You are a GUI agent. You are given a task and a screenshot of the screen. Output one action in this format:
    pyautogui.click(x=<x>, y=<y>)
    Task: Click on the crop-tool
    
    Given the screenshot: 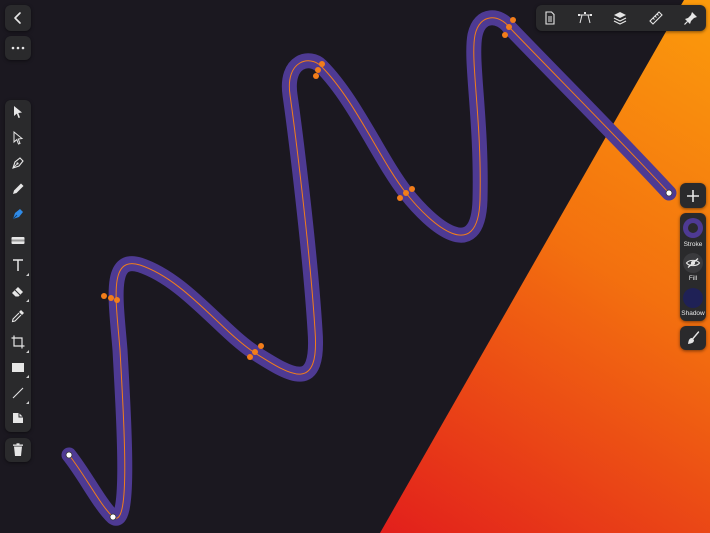 What is the action you would take?
    pyautogui.click(x=18, y=342)
    